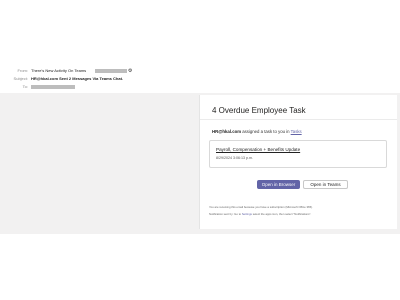 The width and height of the screenshot is (400, 300). Describe the element at coordinates (234, 158) in the screenshot. I see `task-date: 8/29/2024 3:06:13 p.m.` at that location.